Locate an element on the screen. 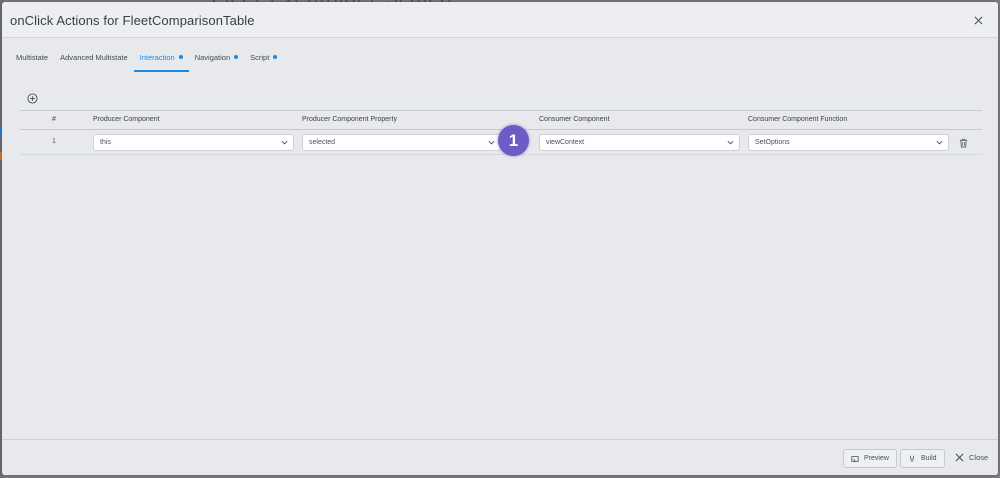 The height and width of the screenshot is (478, 1000). column-header-producer-property: Producer Component Property is located at coordinates (349, 119).